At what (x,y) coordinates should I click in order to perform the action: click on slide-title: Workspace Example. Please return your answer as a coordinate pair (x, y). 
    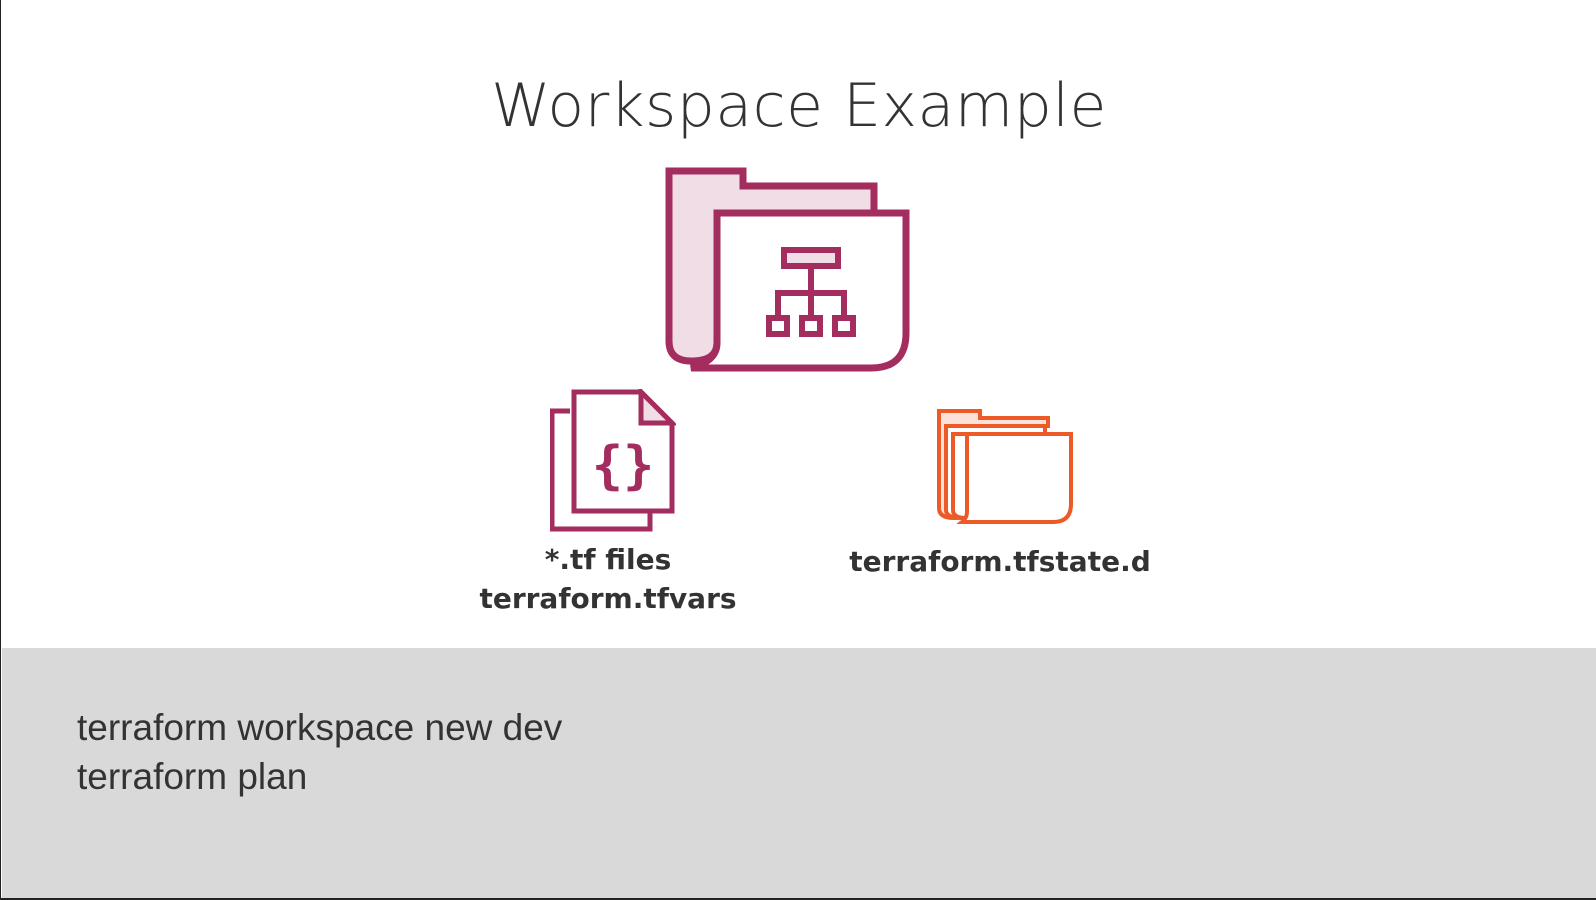
    Looking at the image, I should click on (799, 106).